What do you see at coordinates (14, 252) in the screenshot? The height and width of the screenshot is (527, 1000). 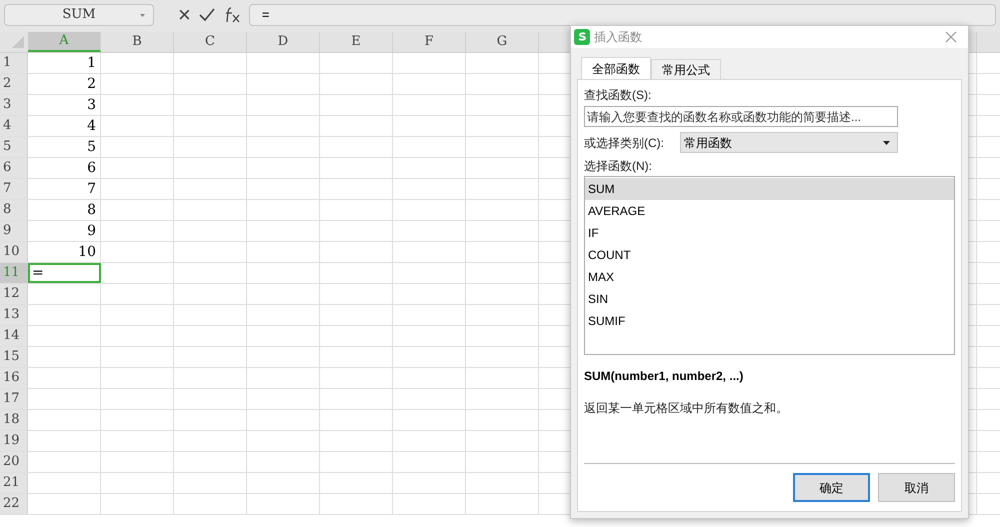 I see `row-header: 10` at bounding box center [14, 252].